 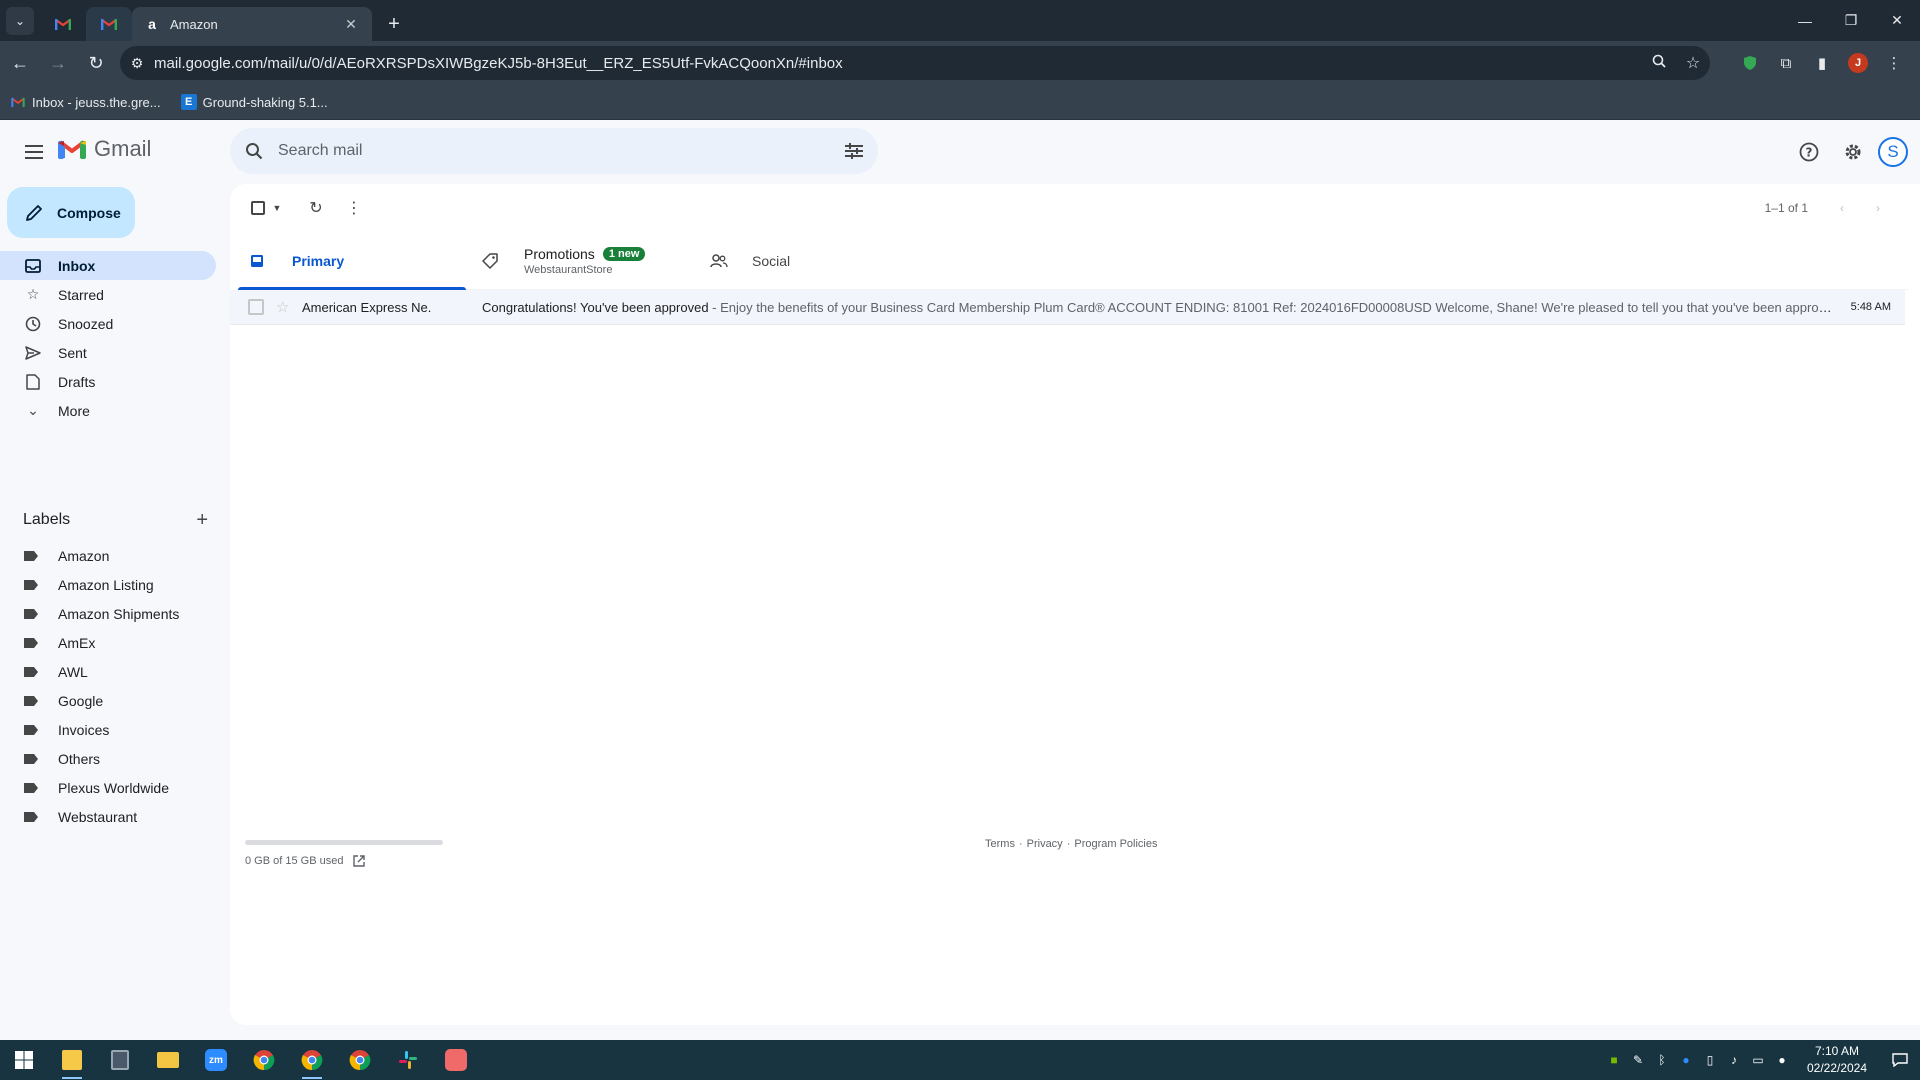 What do you see at coordinates (194, 24) in the screenshot?
I see `tab-title: Amazon` at bounding box center [194, 24].